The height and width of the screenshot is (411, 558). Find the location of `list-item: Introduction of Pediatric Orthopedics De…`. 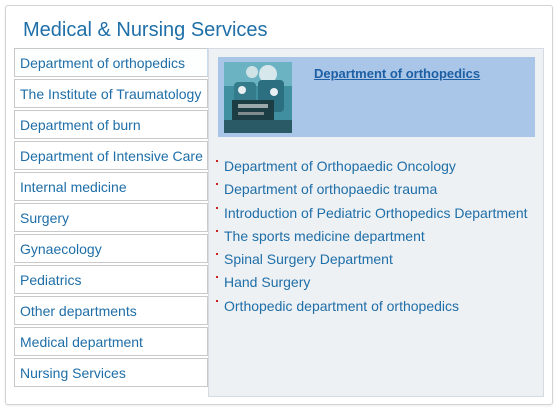

list-item: Introduction of Pediatric Orthopedics De… is located at coordinates (372, 213).